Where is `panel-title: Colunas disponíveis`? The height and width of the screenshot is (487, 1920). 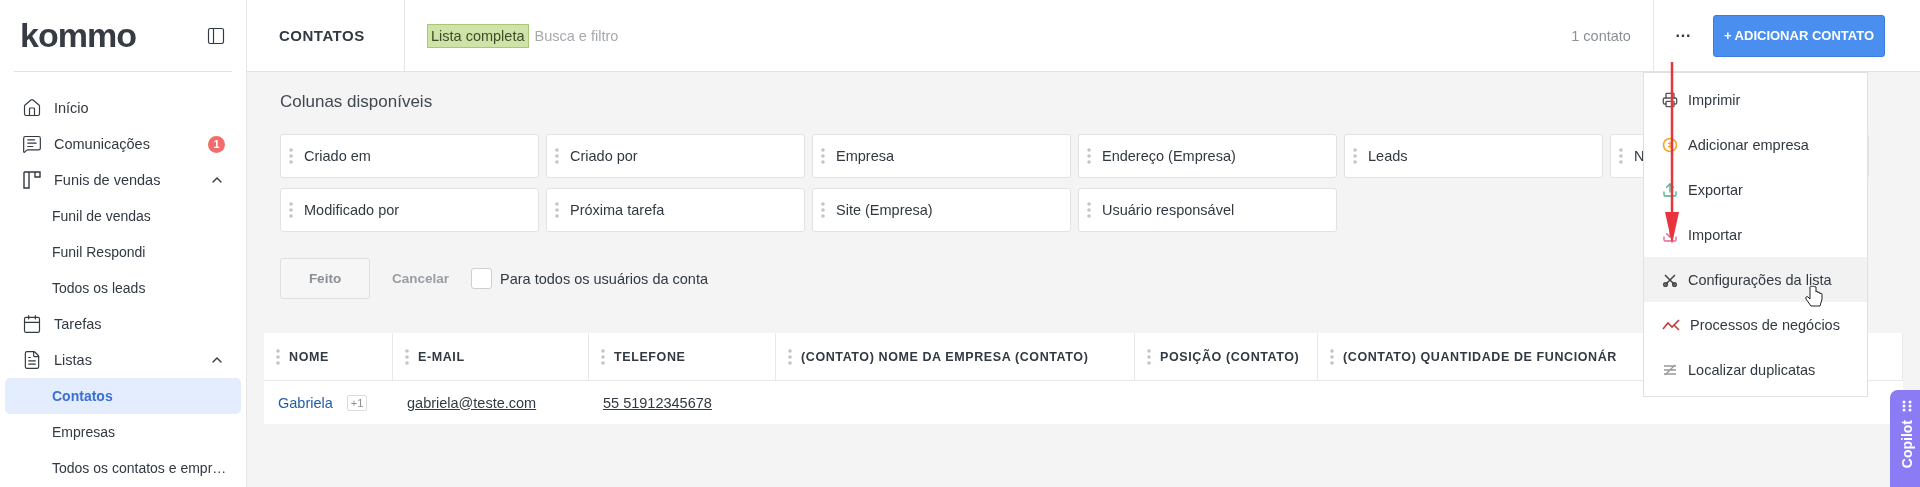
panel-title: Colunas disponíveis is located at coordinates (356, 102).